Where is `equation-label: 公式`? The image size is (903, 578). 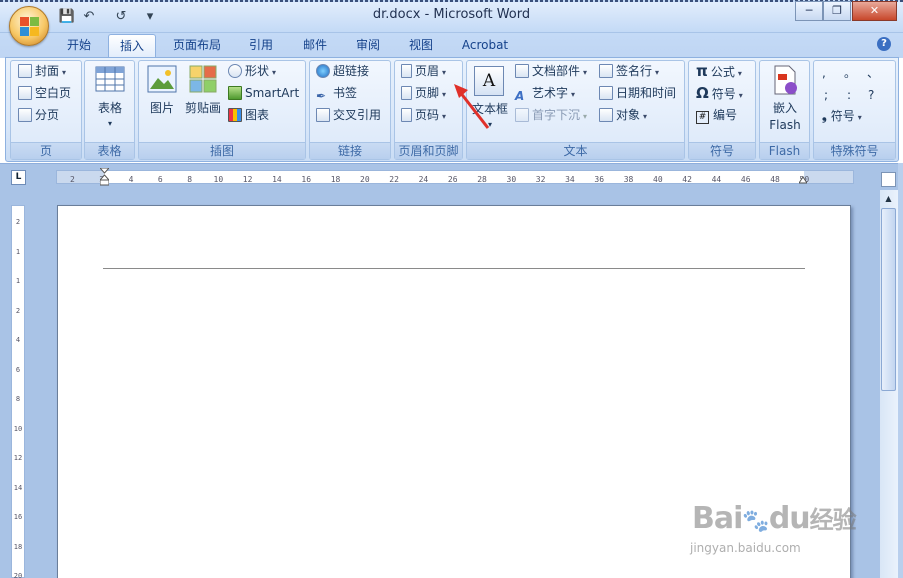 equation-label: 公式 is located at coordinates (722, 72).